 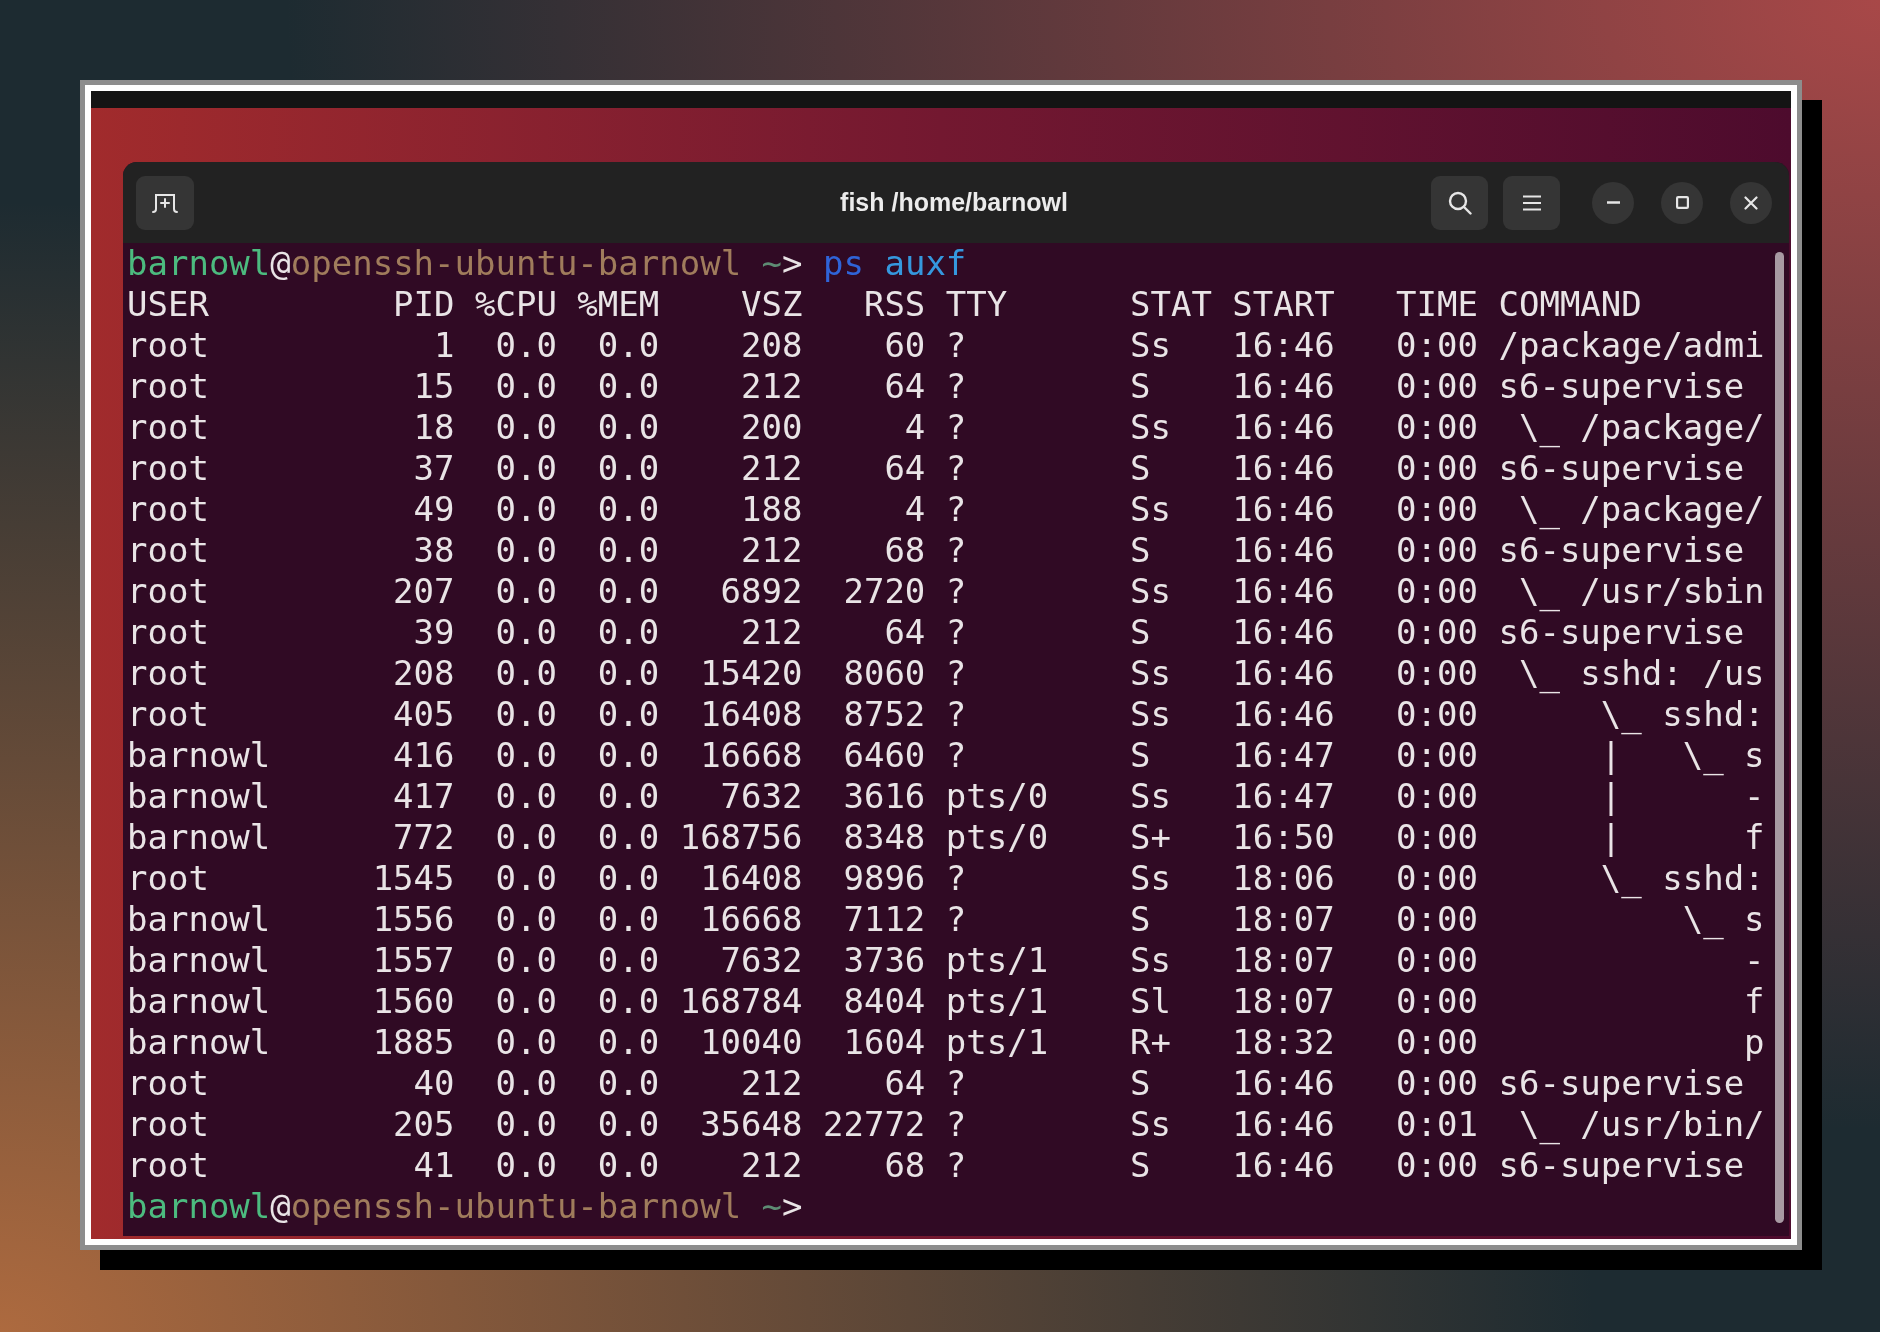 I want to click on output-line: root 208 0.0 0.0 15420 8060 ? Ss 16:46 0:00 \_ sshd: /us, so click(x=946, y=673).